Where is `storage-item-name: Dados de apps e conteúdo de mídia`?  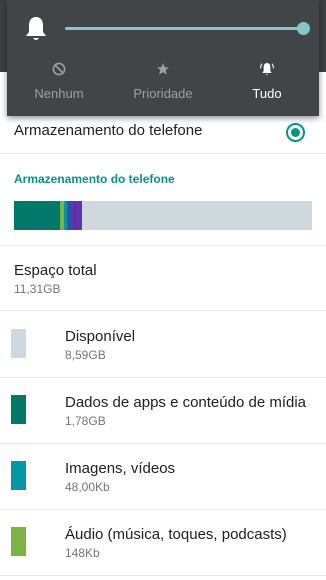
storage-item-name: Dados de apps e conteúdo de mídia is located at coordinates (186, 402).